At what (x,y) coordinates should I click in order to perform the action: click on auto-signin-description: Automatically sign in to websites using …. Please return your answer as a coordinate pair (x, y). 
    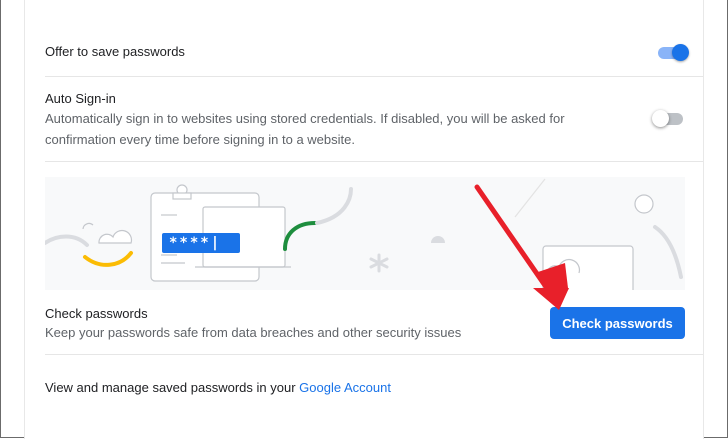
    Looking at the image, I should click on (305, 129).